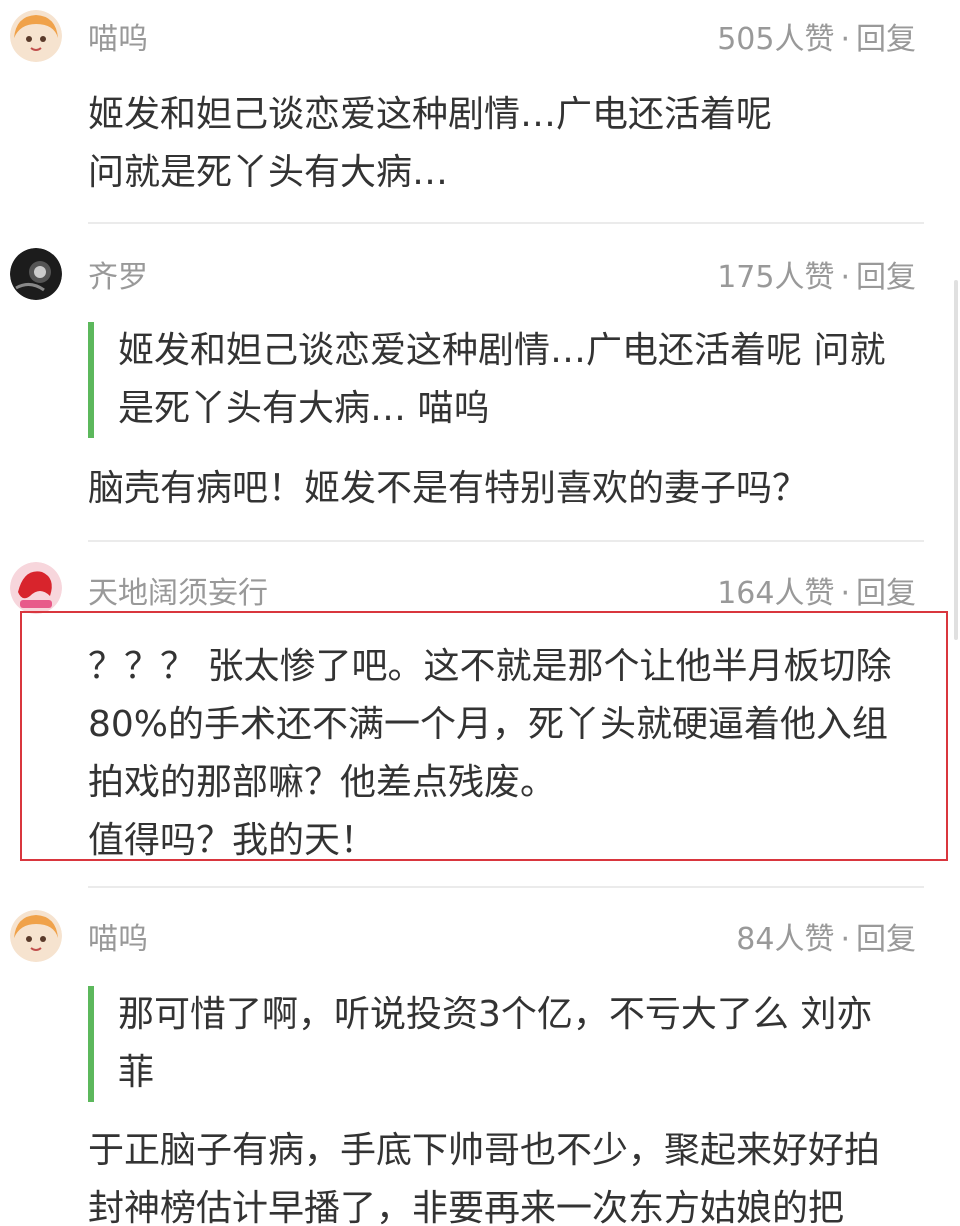  What do you see at coordinates (118, 278) in the screenshot?
I see `username: 齐罗` at bounding box center [118, 278].